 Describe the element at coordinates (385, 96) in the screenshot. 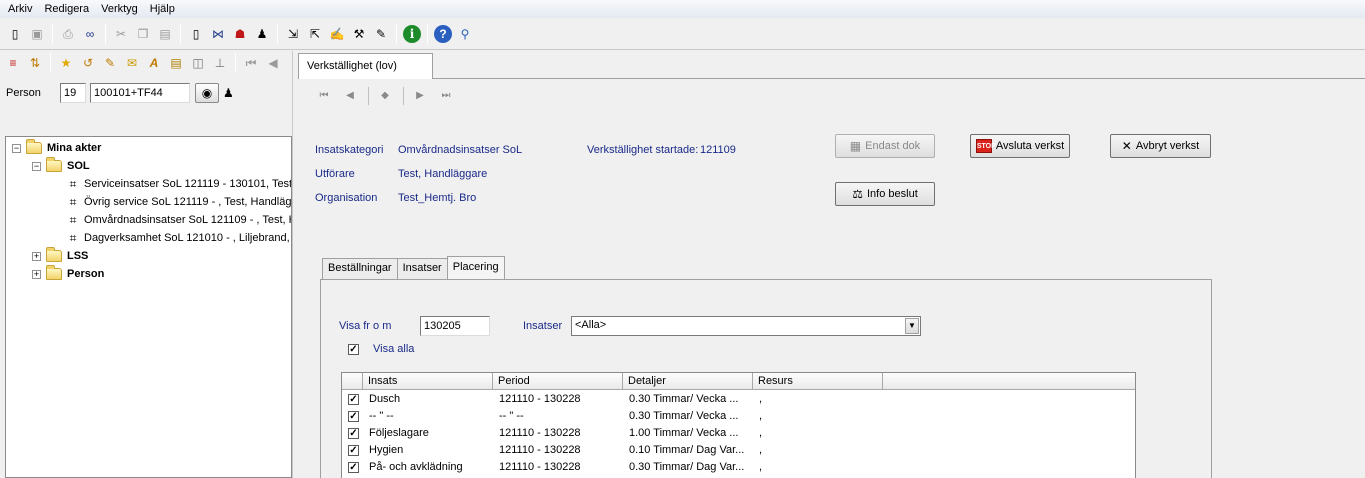

I see `current-record-icon: ◆` at that location.